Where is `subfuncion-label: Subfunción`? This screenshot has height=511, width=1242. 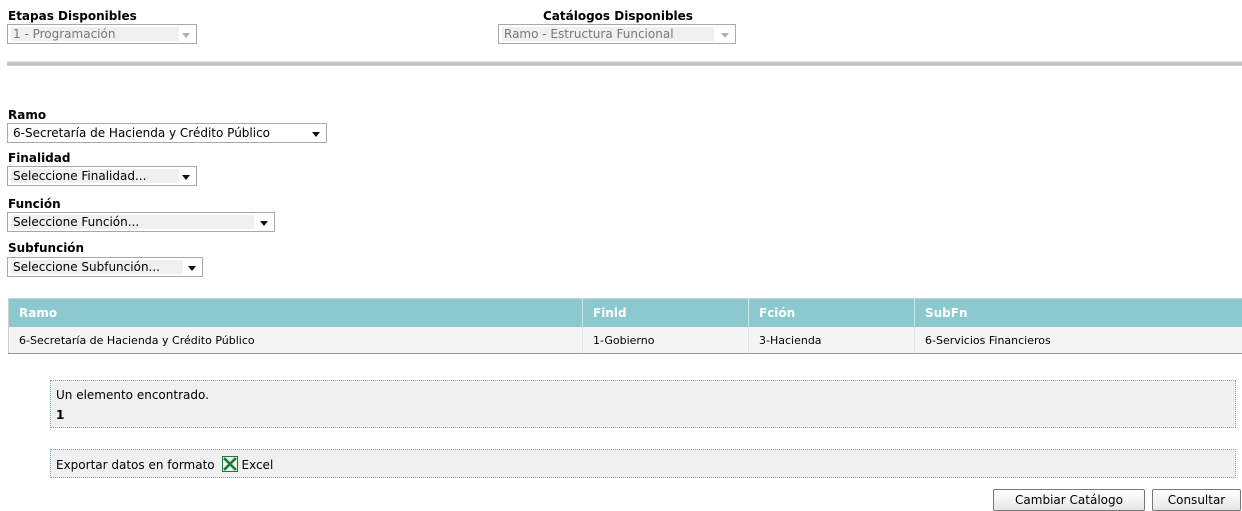 subfuncion-label: Subfunción is located at coordinates (46, 248).